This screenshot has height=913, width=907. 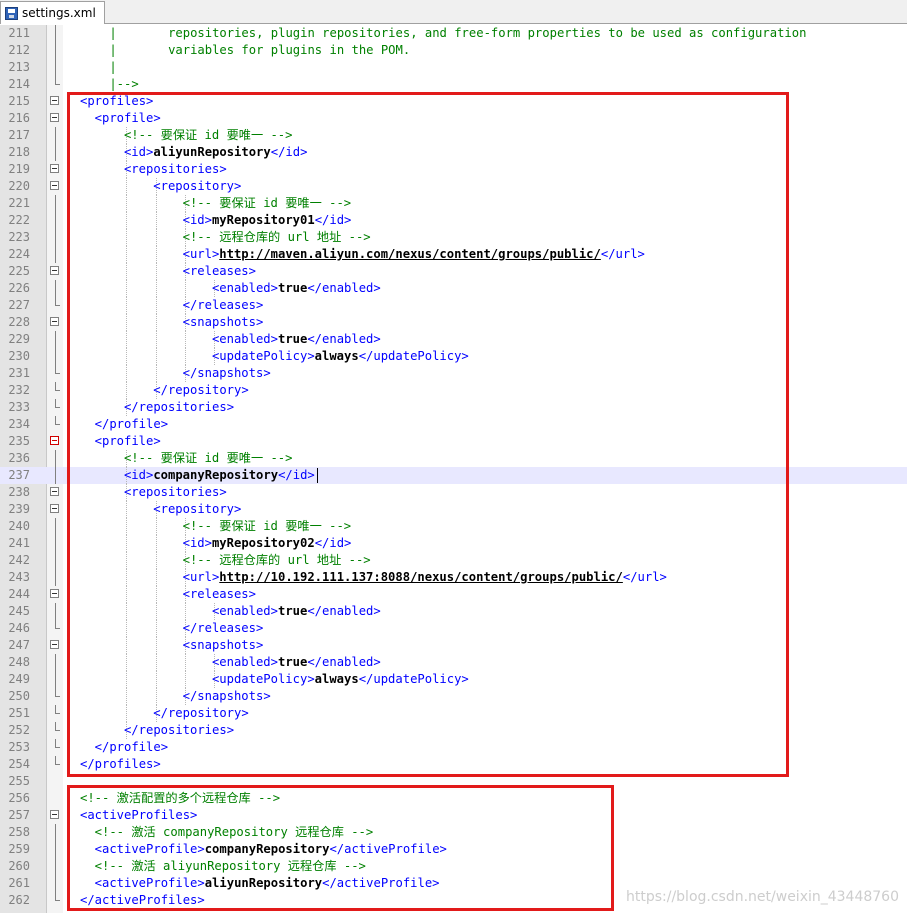 What do you see at coordinates (19, 577) in the screenshot?
I see `line-number: 243` at bounding box center [19, 577].